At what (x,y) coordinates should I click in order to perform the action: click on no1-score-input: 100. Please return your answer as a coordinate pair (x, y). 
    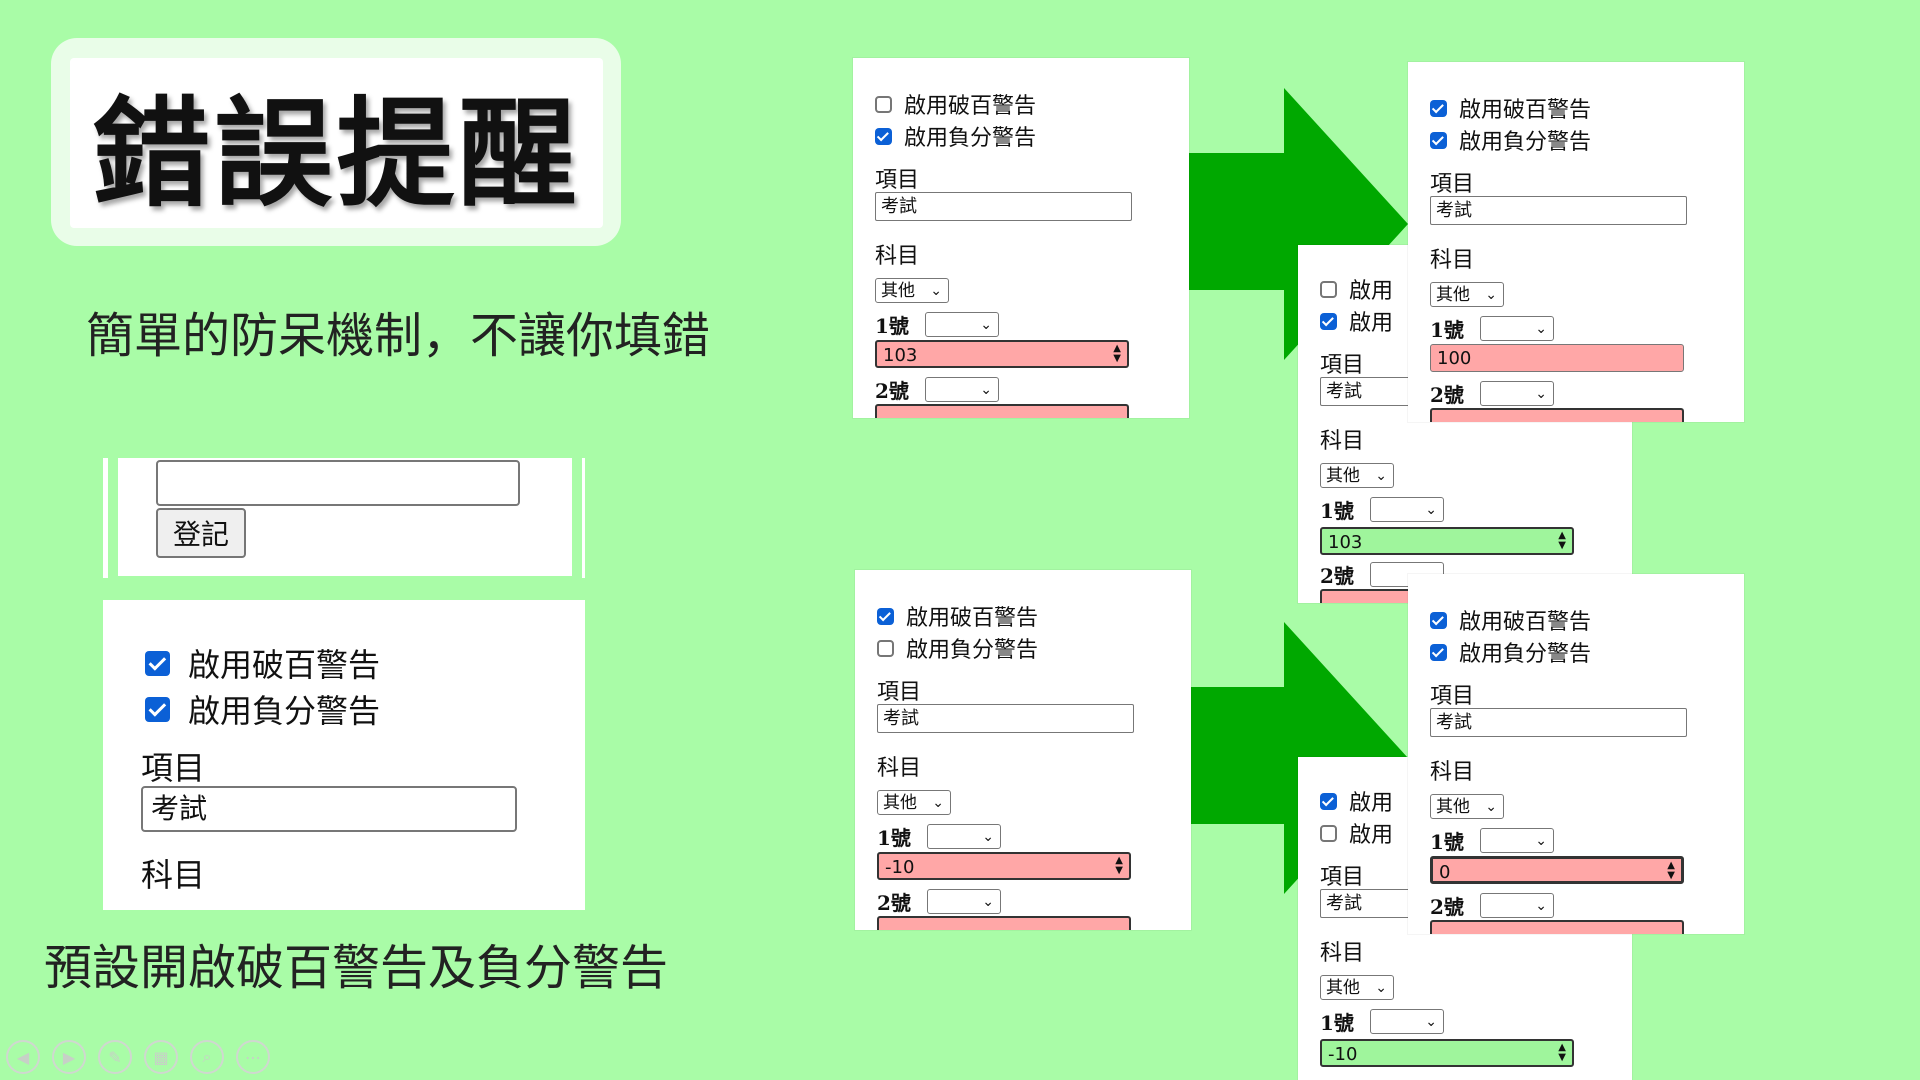
    Looking at the image, I should click on (1557, 358).